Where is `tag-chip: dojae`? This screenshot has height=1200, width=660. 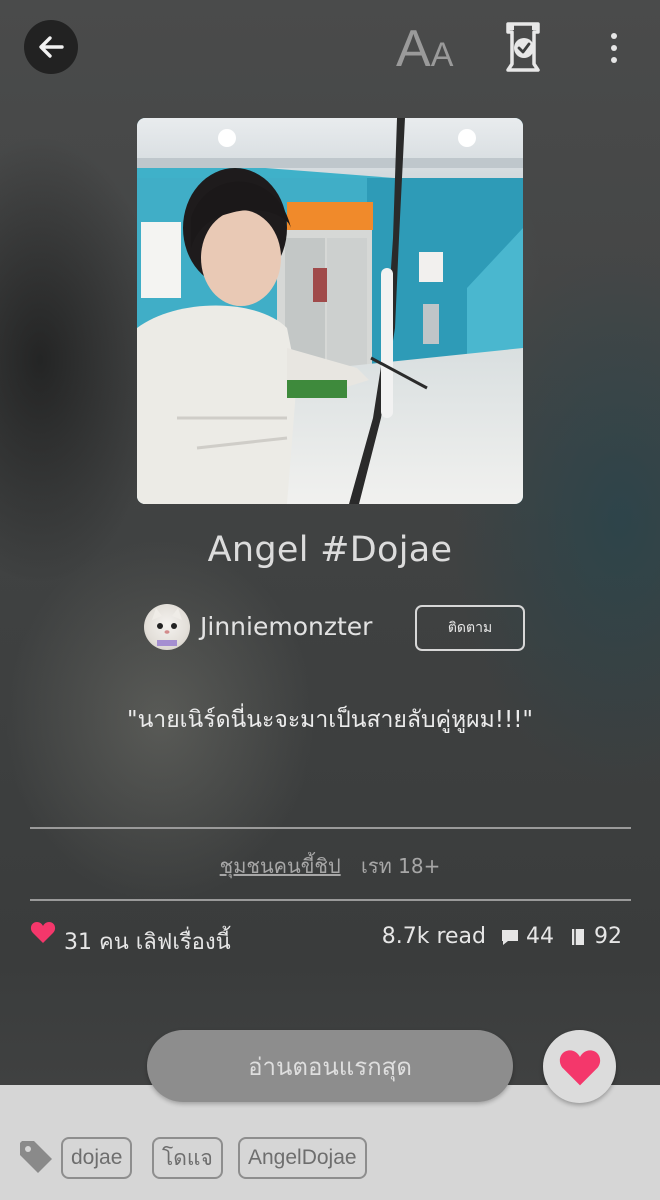 tag-chip: dojae is located at coordinates (97, 1158).